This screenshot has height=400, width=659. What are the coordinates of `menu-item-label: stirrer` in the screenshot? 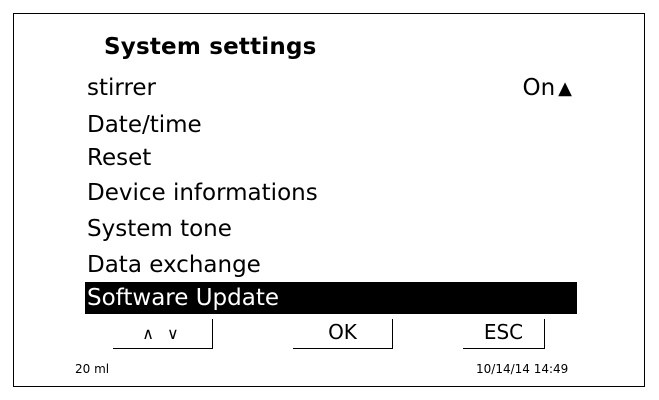 It's located at (121, 88).